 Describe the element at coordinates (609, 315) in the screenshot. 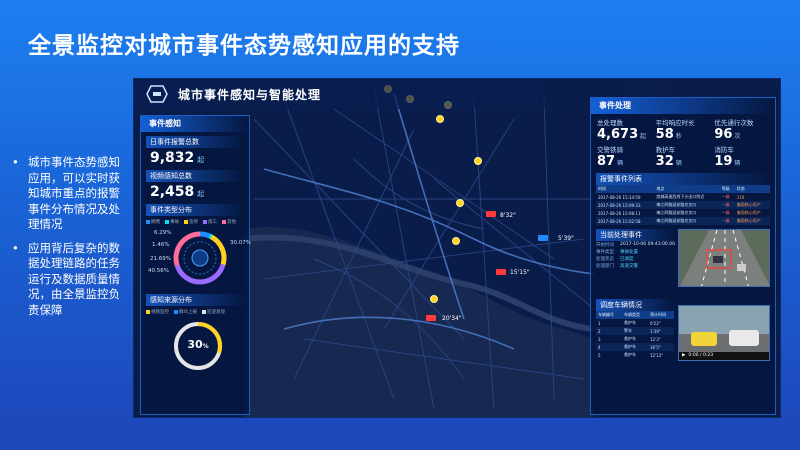

I see `column-header: 车辆编号` at that location.